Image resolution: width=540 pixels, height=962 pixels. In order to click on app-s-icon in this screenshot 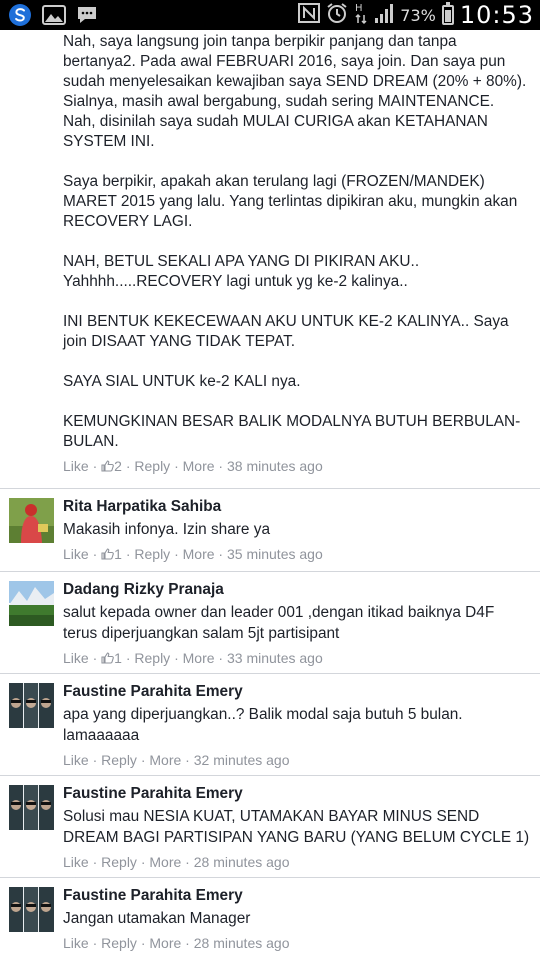, I will do `click(20, 17)`.